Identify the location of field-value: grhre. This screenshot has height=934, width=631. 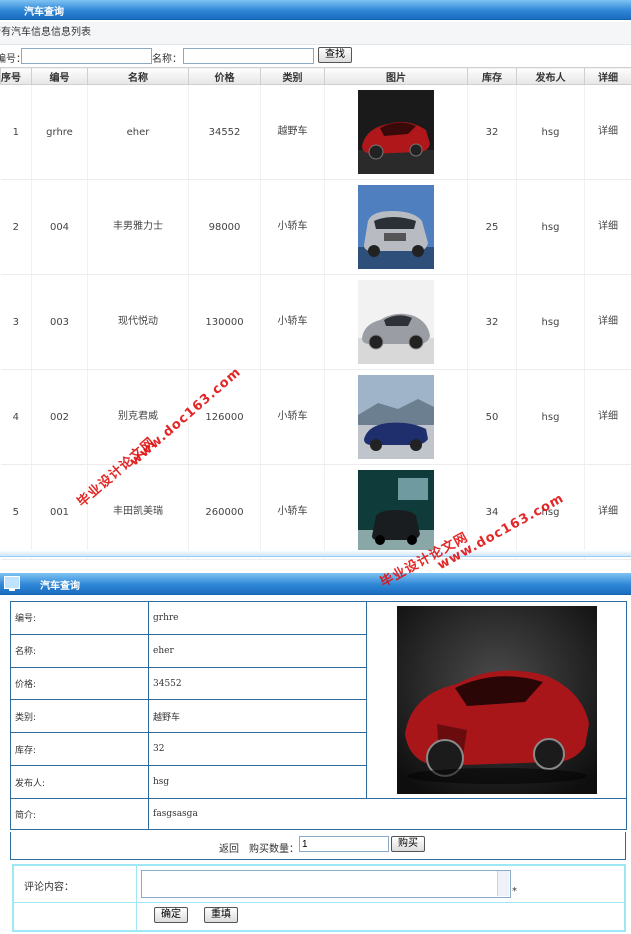
(257, 618).